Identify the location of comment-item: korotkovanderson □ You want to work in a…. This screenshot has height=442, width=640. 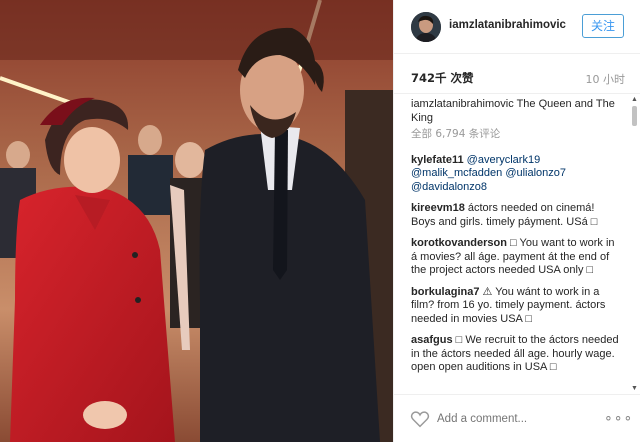
(515, 257).